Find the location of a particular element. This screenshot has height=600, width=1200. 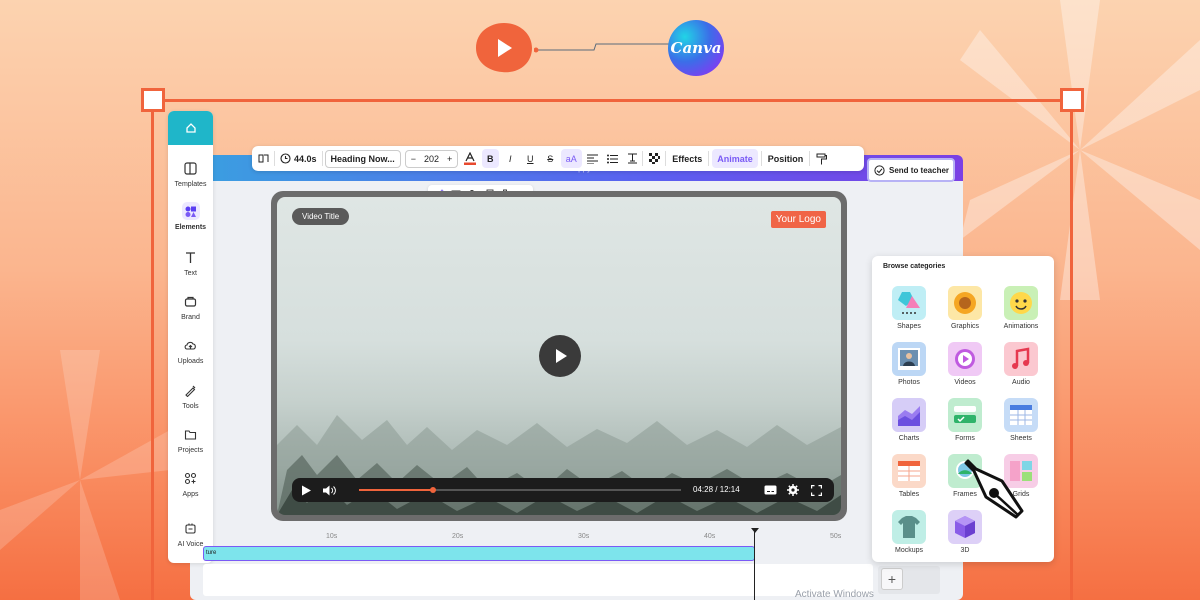

mockups-icon is located at coordinates (909, 527).